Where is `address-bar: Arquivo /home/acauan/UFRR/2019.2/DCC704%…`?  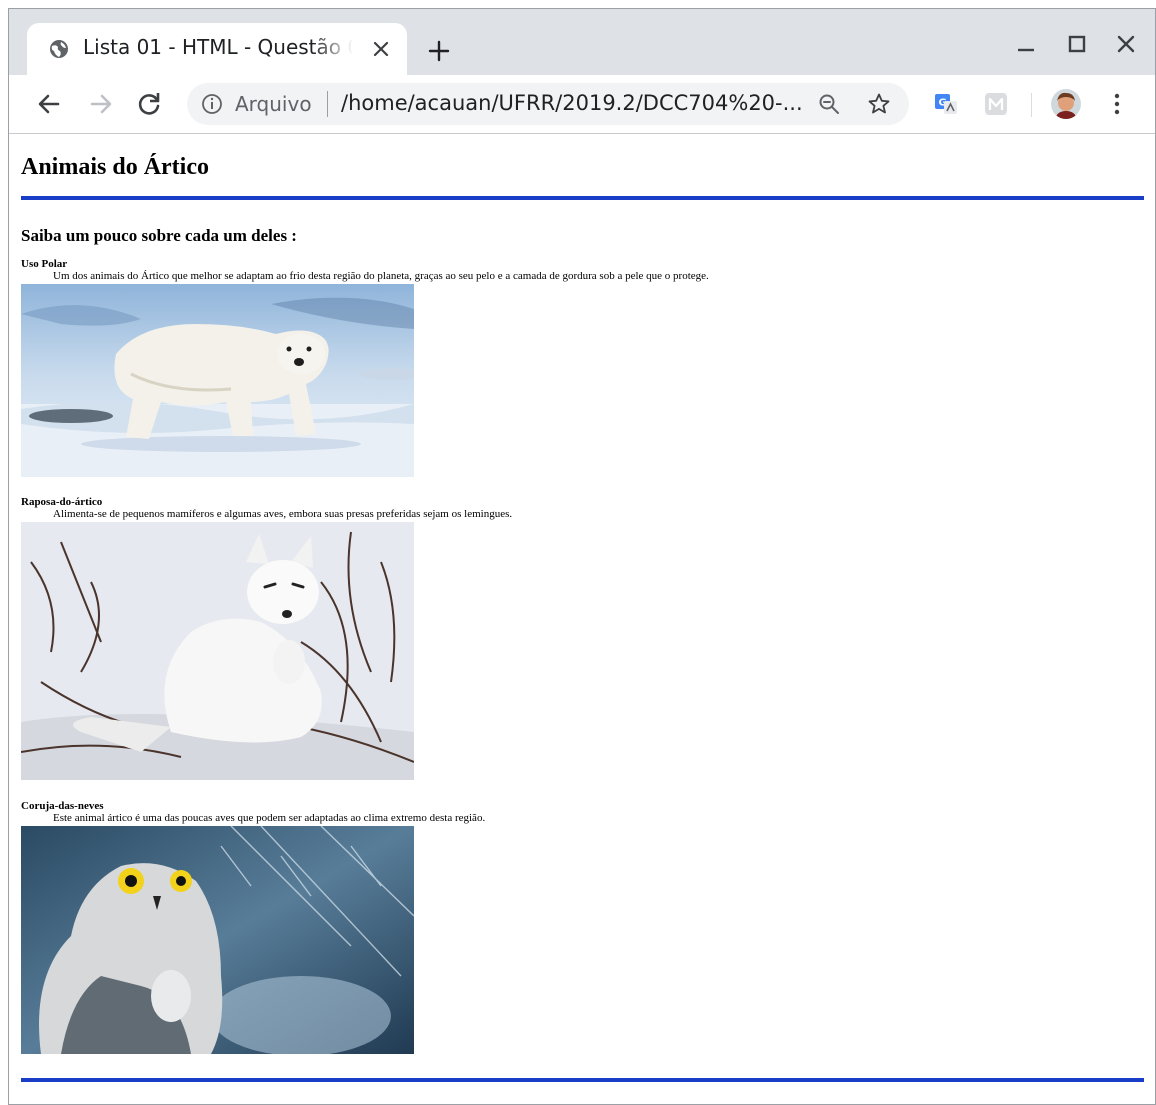 address-bar: Arquivo /home/acauan/UFRR/2019.2/DCC704%… is located at coordinates (548, 104).